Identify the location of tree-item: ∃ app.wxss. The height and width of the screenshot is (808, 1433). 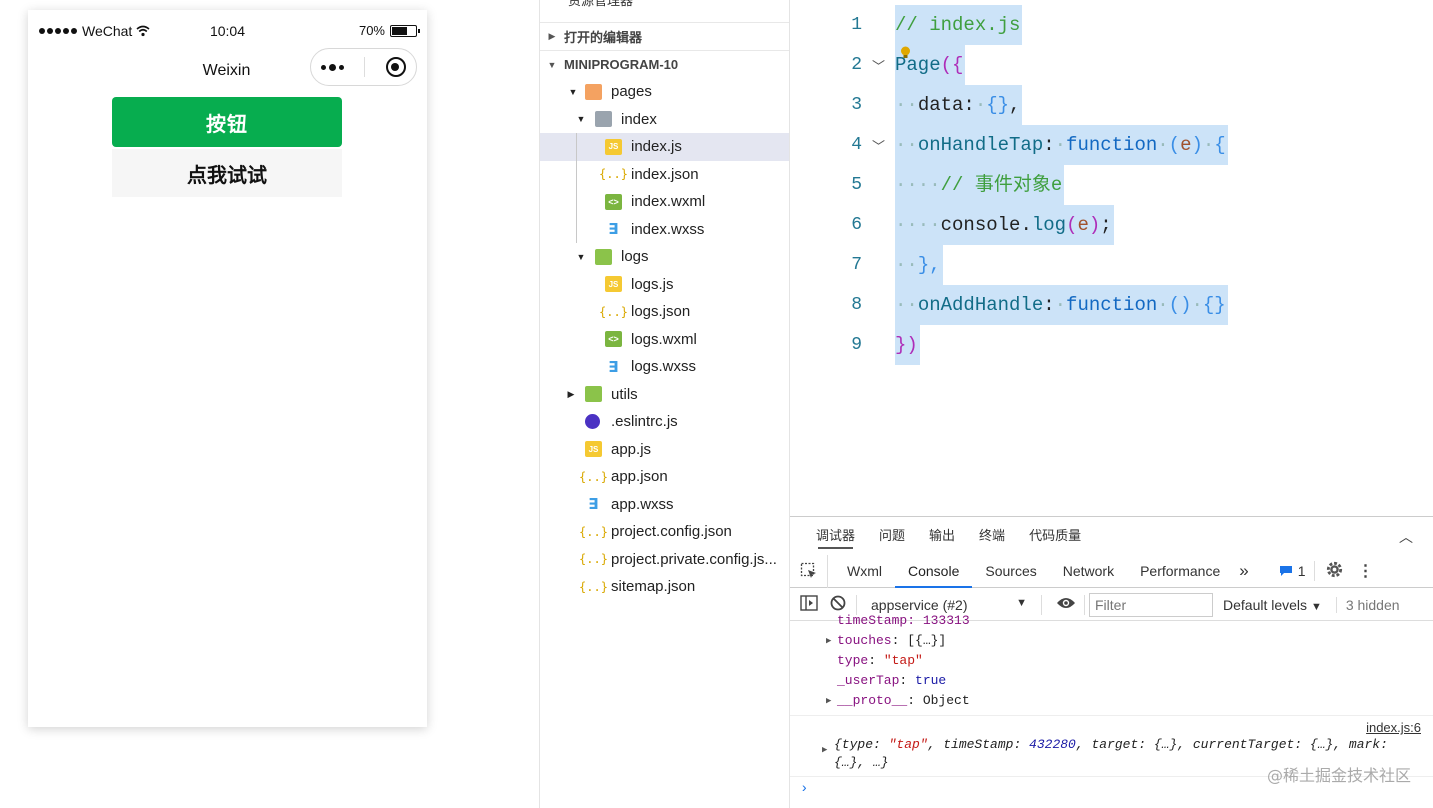
(664, 505).